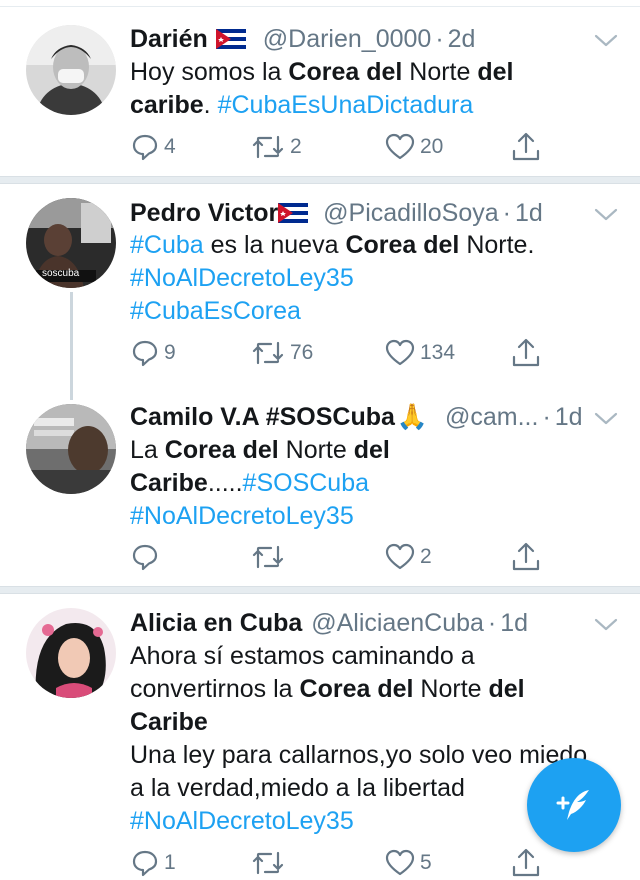  Describe the element at coordinates (419, 353) in the screenshot. I see `like-button: 134` at that location.